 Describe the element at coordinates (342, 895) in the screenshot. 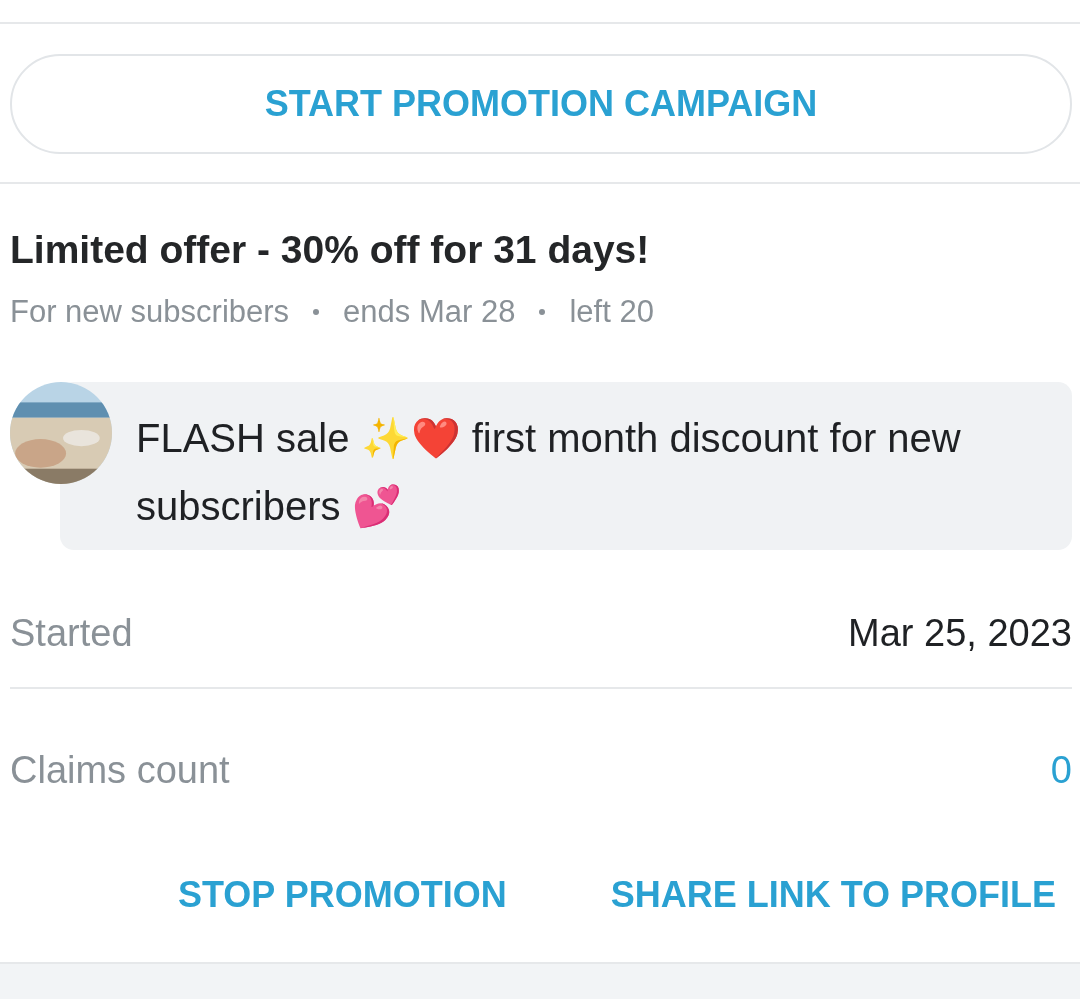

I see `stop-promotion-button: STOP PROMOTION` at that location.